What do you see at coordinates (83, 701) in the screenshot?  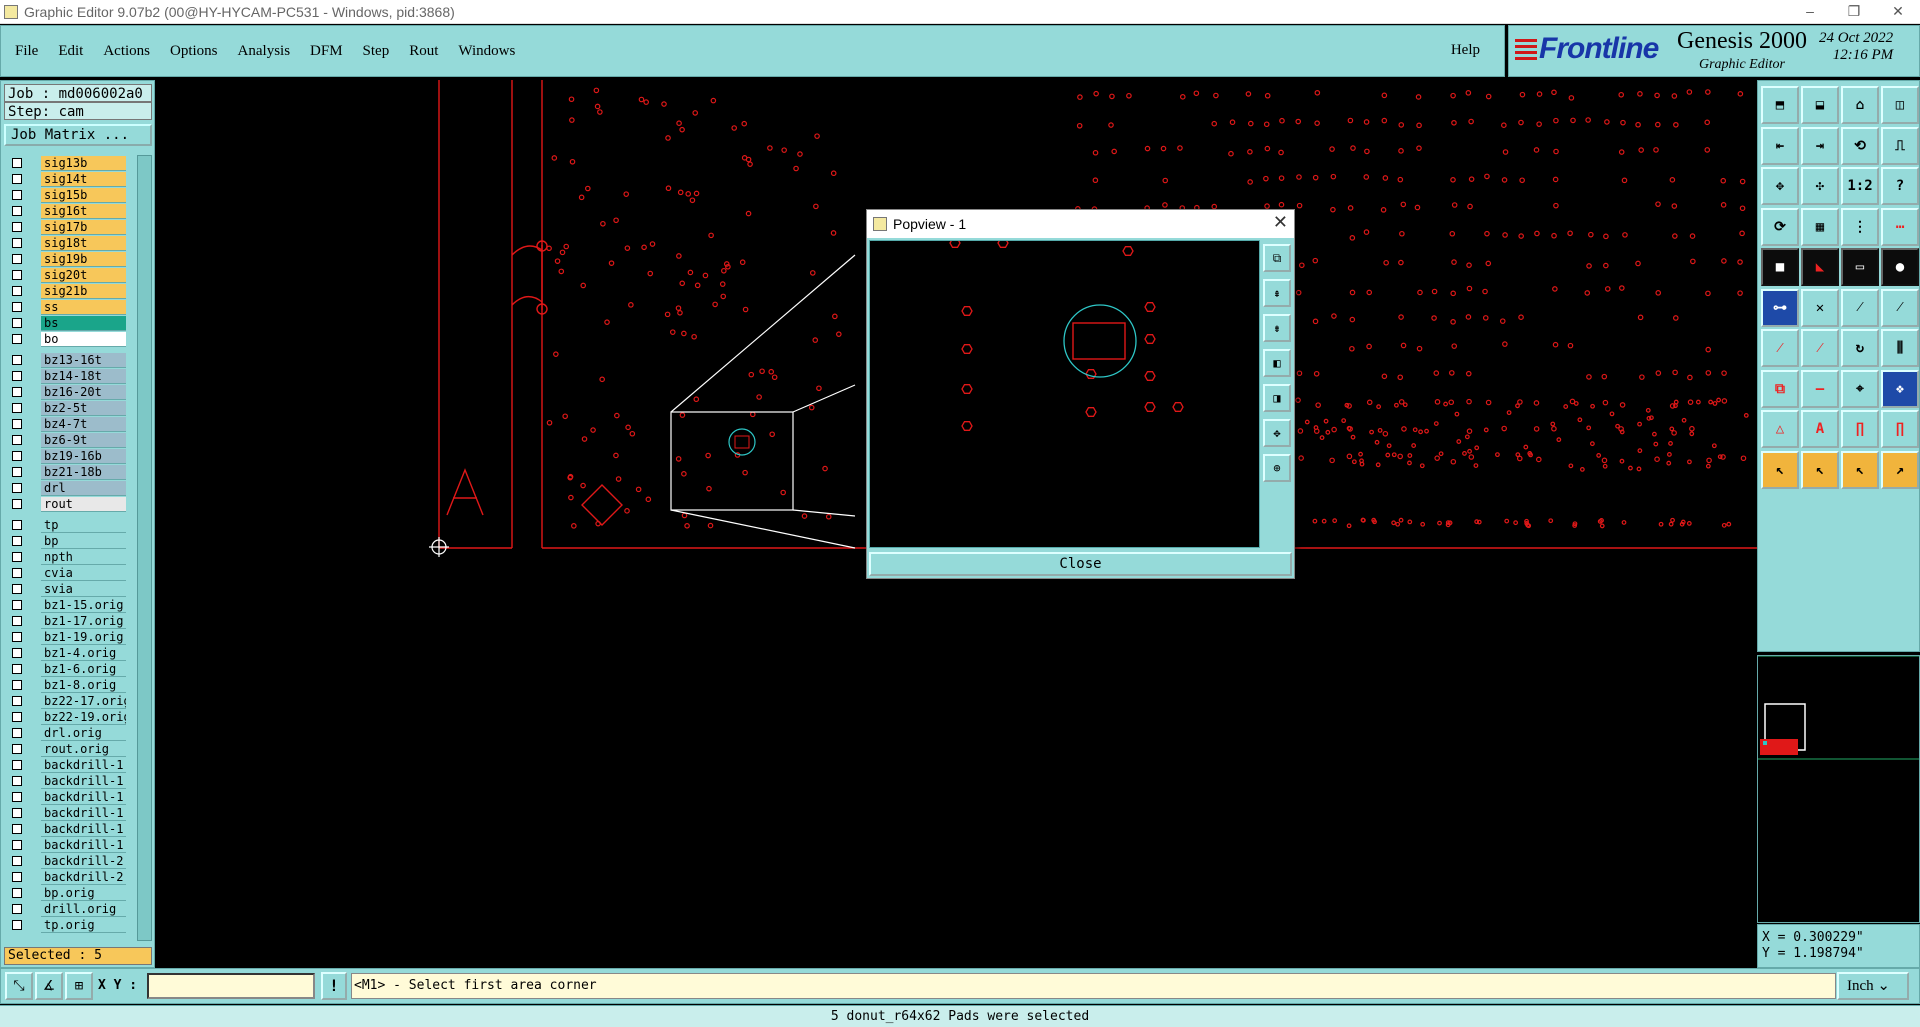 I see `layer-label: bz22-17.orig` at bounding box center [83, 701].